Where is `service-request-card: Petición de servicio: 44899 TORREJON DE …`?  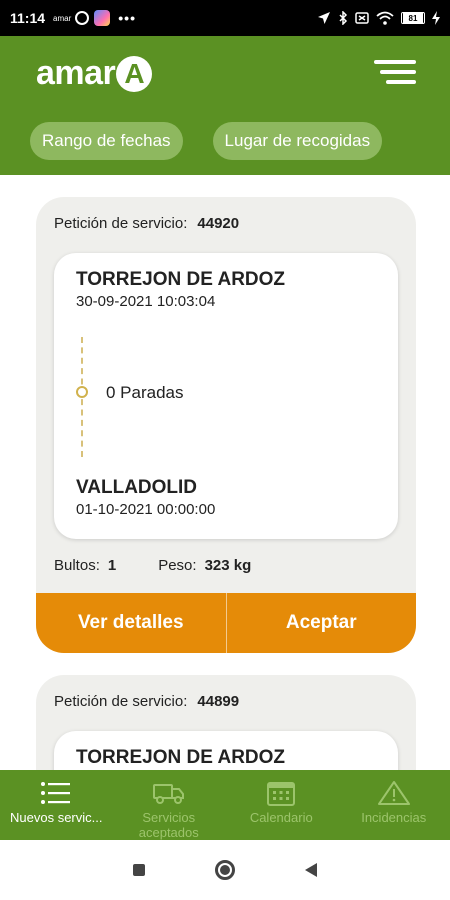
service-request-card: Petición de servicio: 44899 TORREJON DE … is located at coordinates (226, 722).